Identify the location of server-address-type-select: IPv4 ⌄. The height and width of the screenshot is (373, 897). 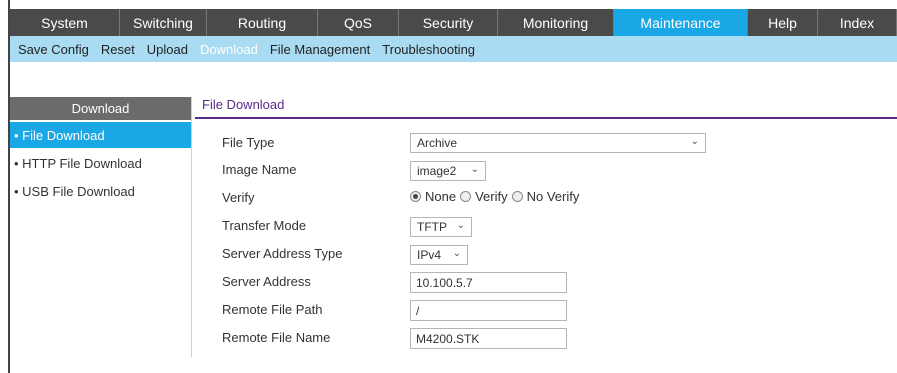
(439, 255).